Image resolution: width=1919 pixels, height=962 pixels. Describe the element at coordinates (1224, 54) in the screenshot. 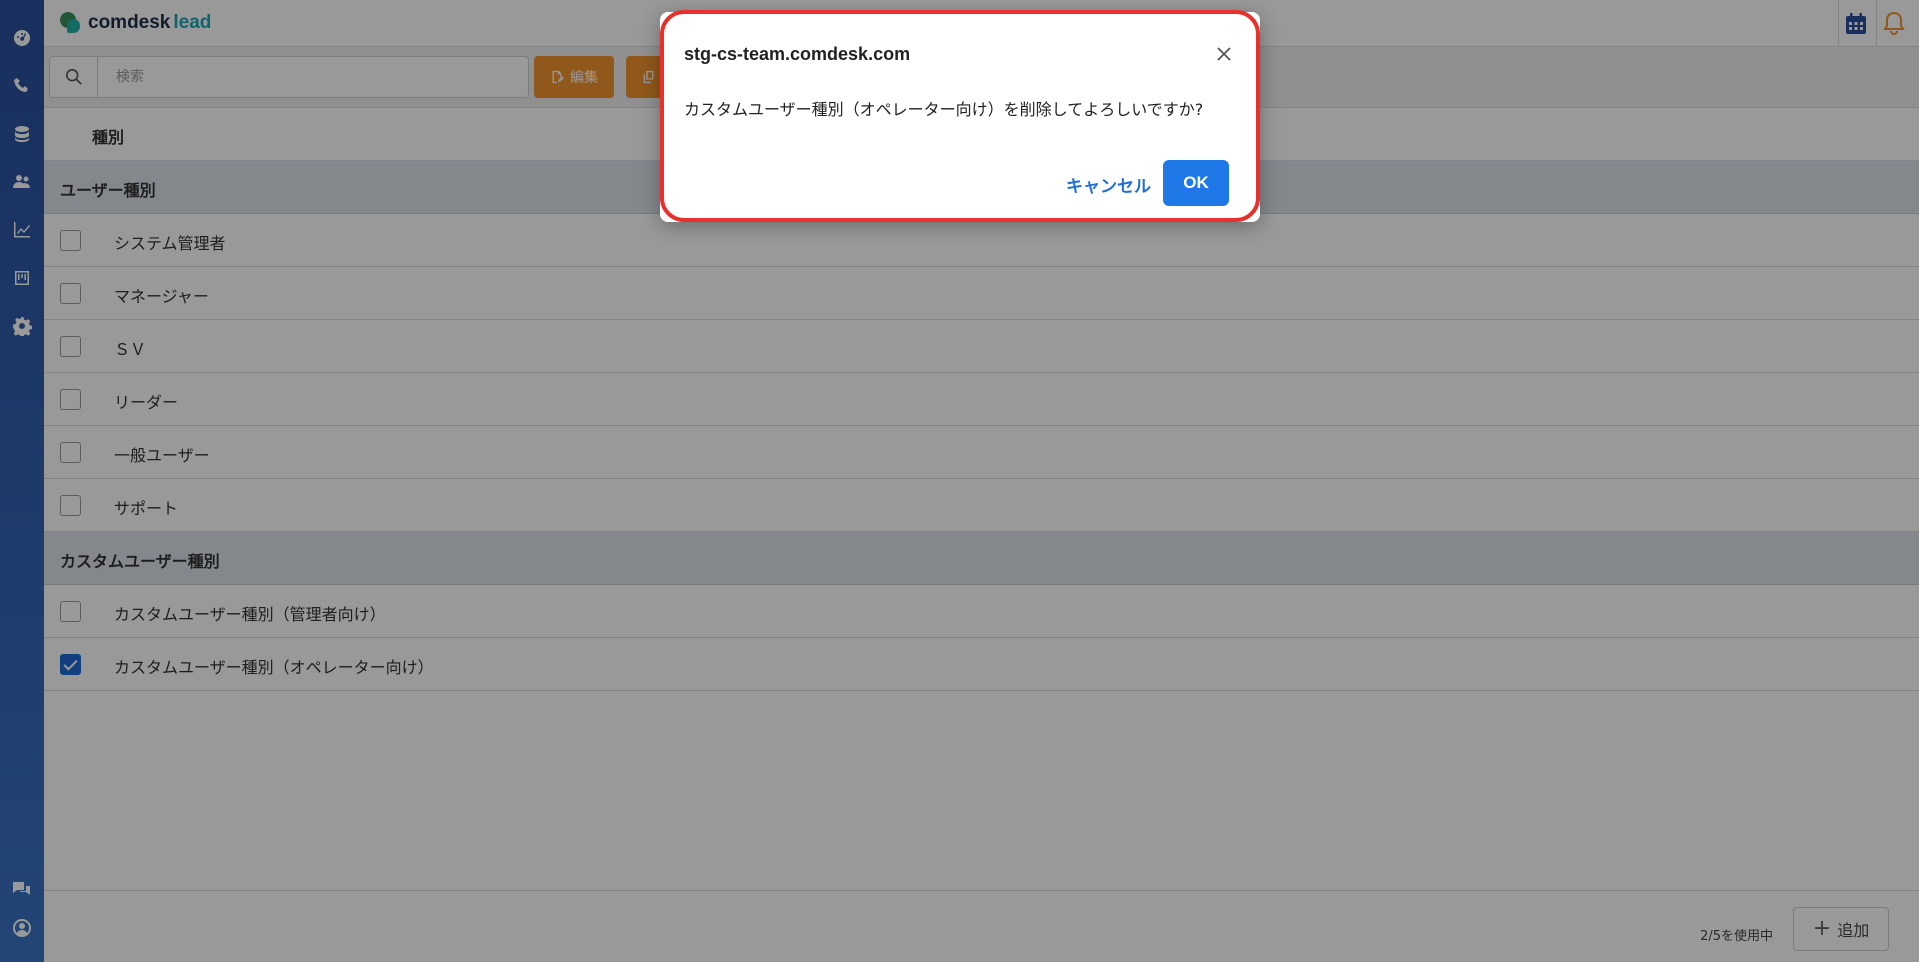

I see `close-icon` at that location.